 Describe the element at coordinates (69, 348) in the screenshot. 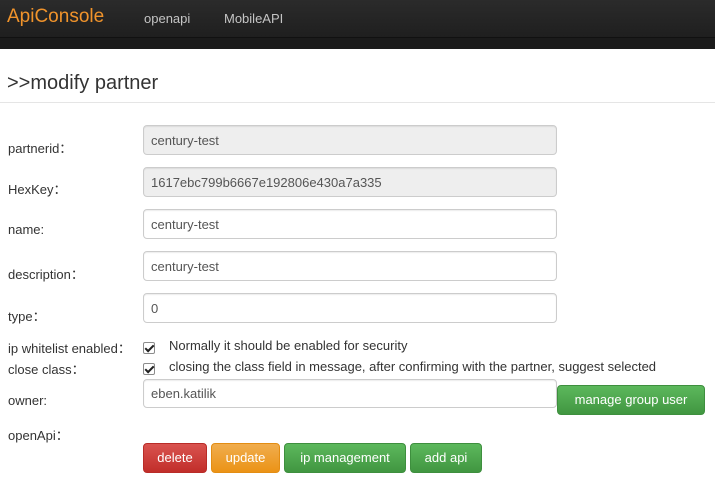

I see `ip-whitelist-label: ip whitelist enabled：` at that location.